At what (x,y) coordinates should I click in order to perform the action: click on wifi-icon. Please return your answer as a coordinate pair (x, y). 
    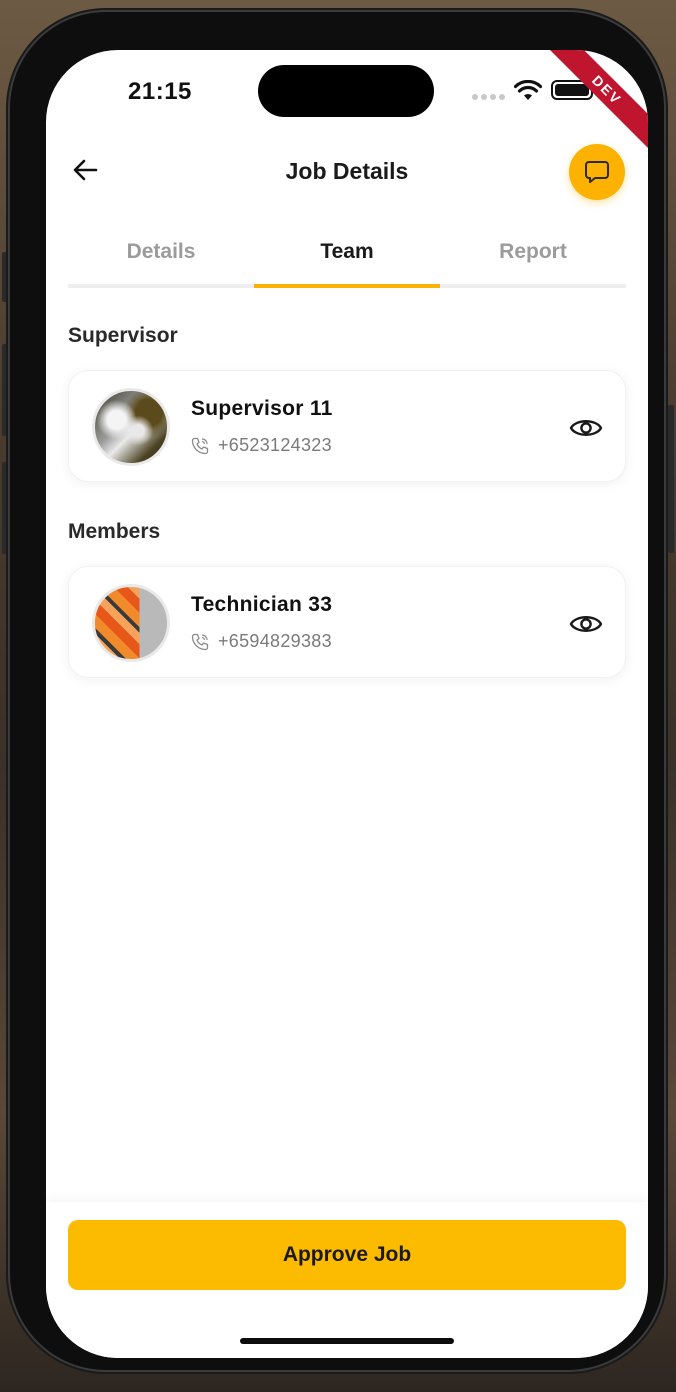
    Looking at the image, I should click on (528, 90).